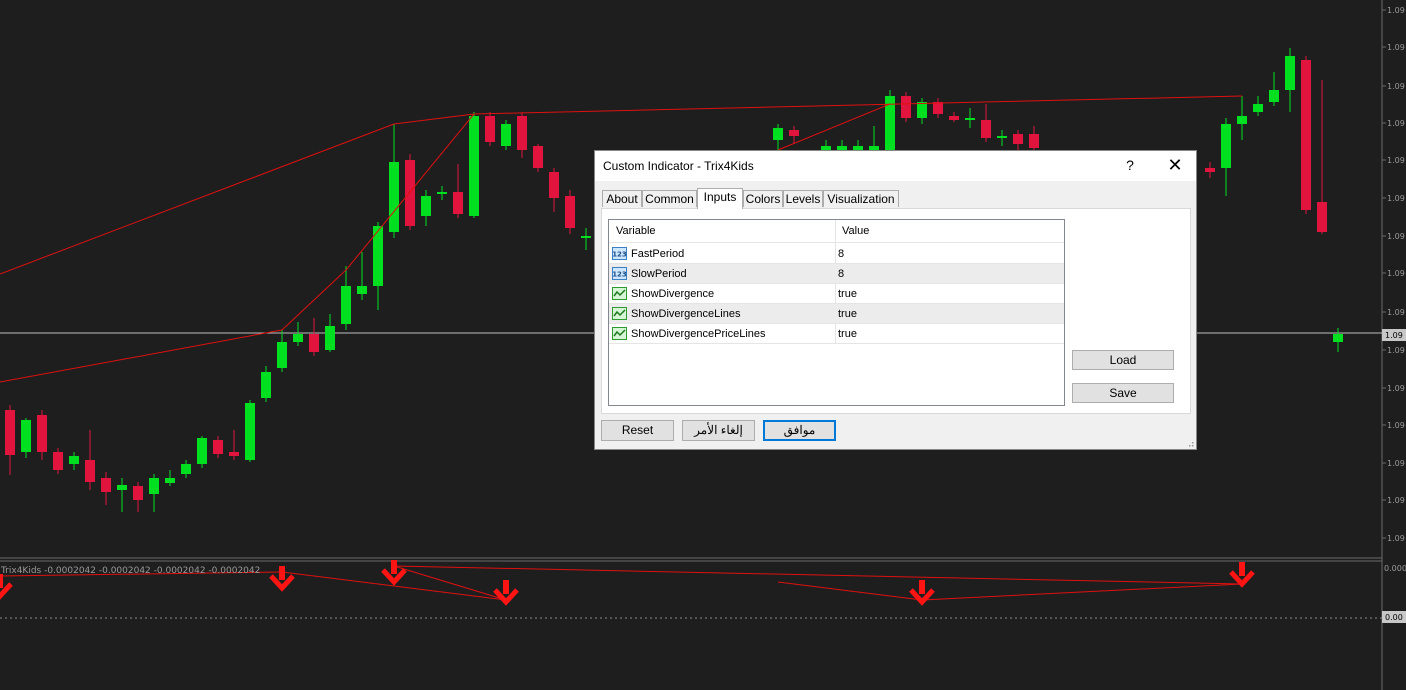 The image size is (1406, 690). What do you see at coordinates (1123, 393) in the screenshot?
I see `save-button: Save` at bounding box center [1123, 393].